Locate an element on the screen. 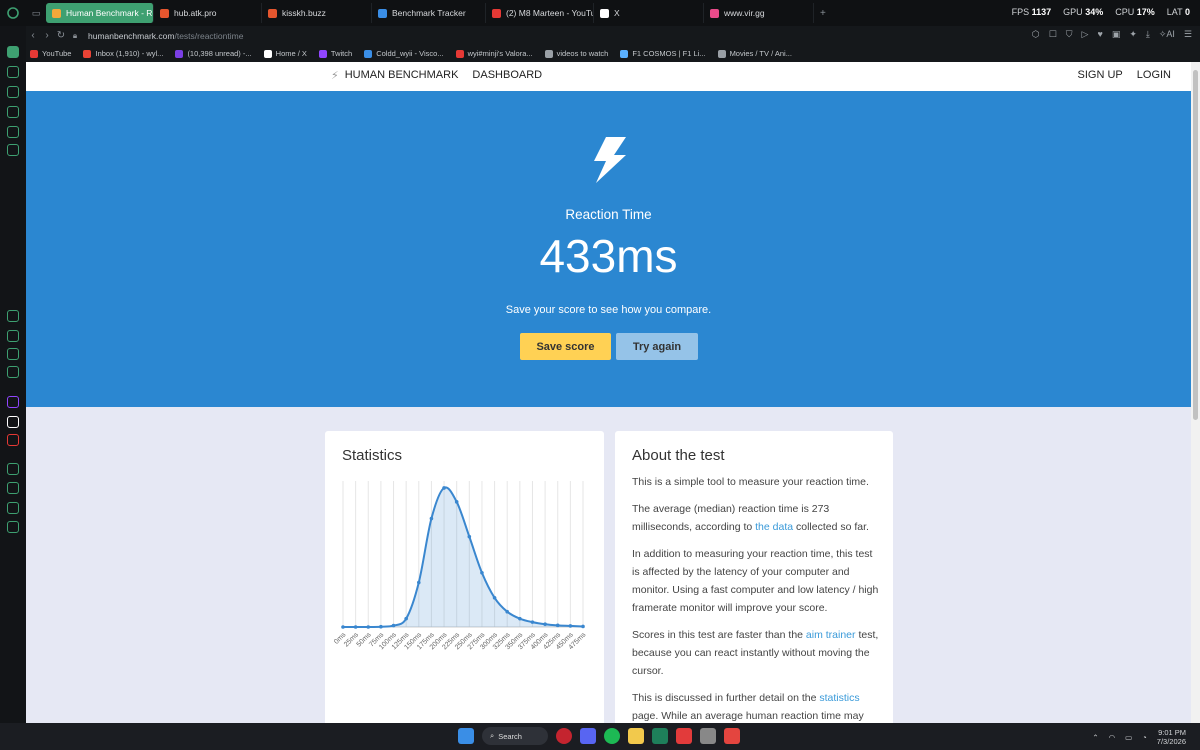  sidebar-player-icon is located at coordinates (13, 469).